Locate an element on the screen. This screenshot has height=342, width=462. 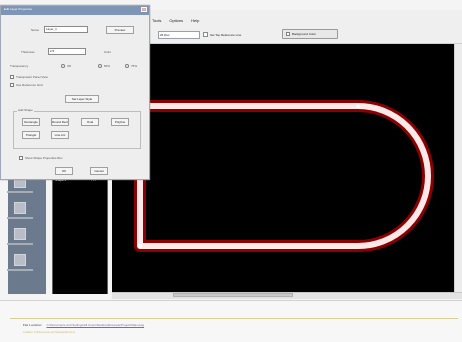
reference-grid-label: Use Reference Grid is located at coordinates (29, 85).